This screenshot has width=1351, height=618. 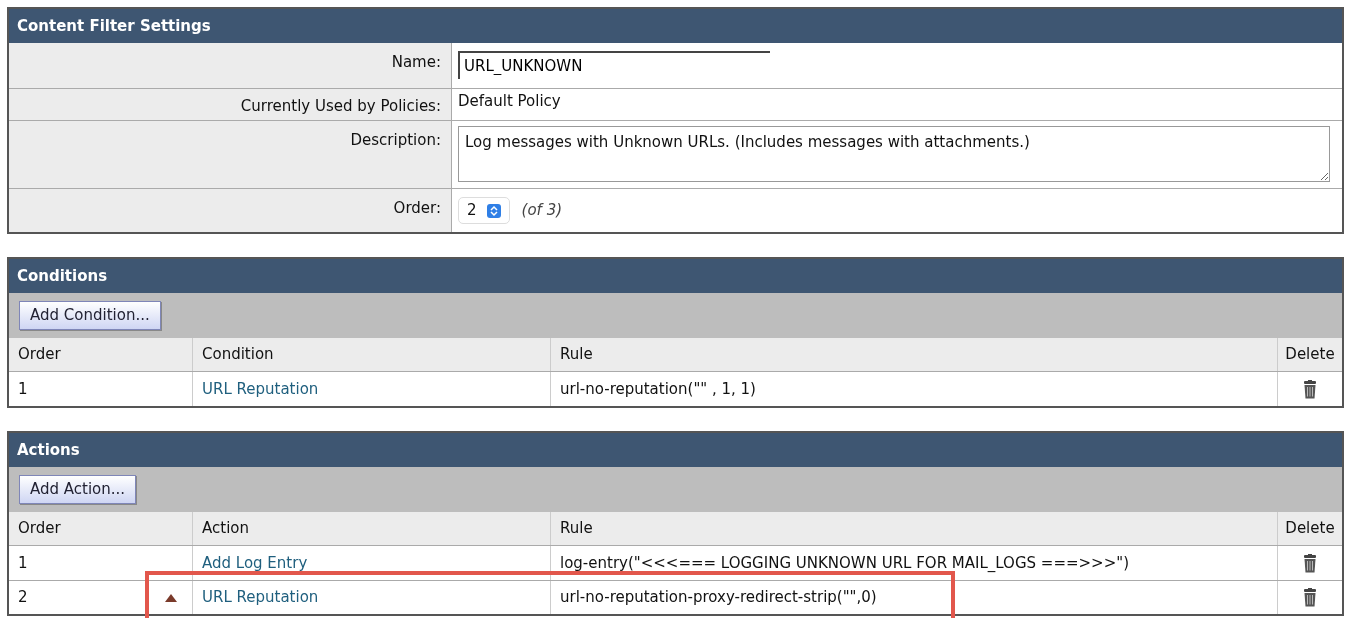 What do you see at coordinates (484, 210) in the screenshot?
I see `order-select: 2` at bounding box center [484, 210].